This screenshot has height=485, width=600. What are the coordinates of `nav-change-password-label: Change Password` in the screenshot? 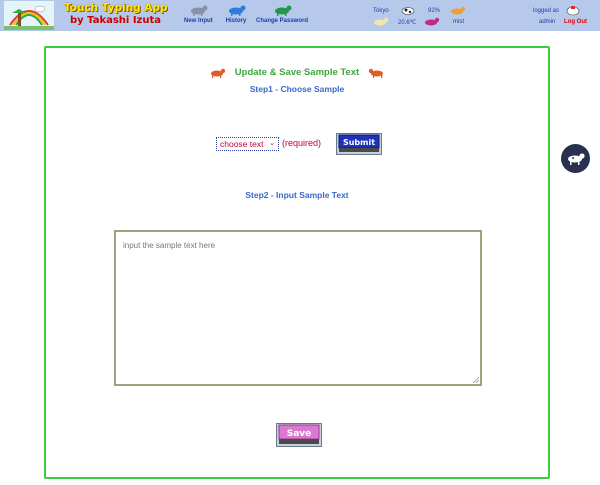 It's located at (282, 21).